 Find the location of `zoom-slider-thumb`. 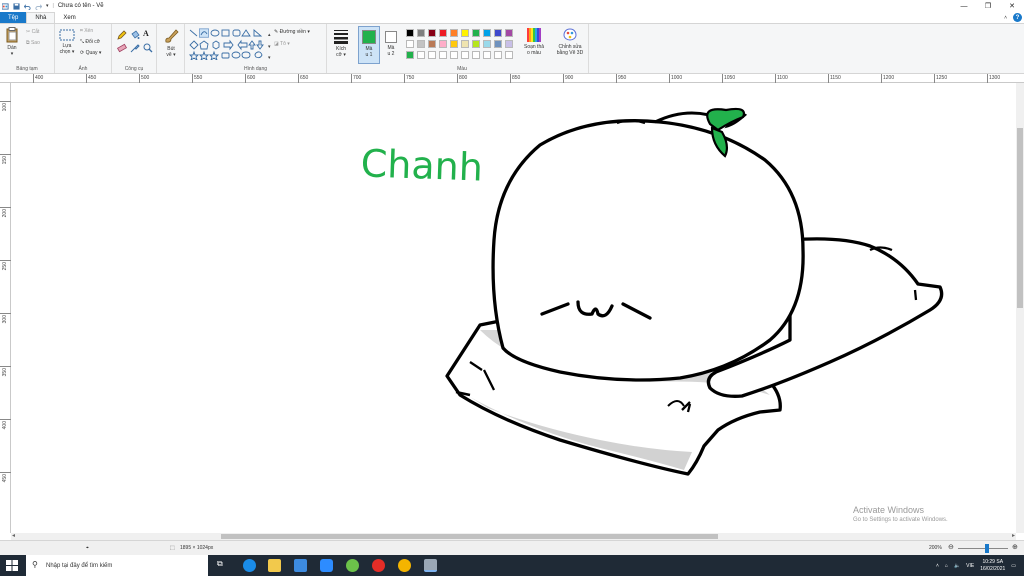

zoom-slider-thumb is located at coordinates (987, 548).